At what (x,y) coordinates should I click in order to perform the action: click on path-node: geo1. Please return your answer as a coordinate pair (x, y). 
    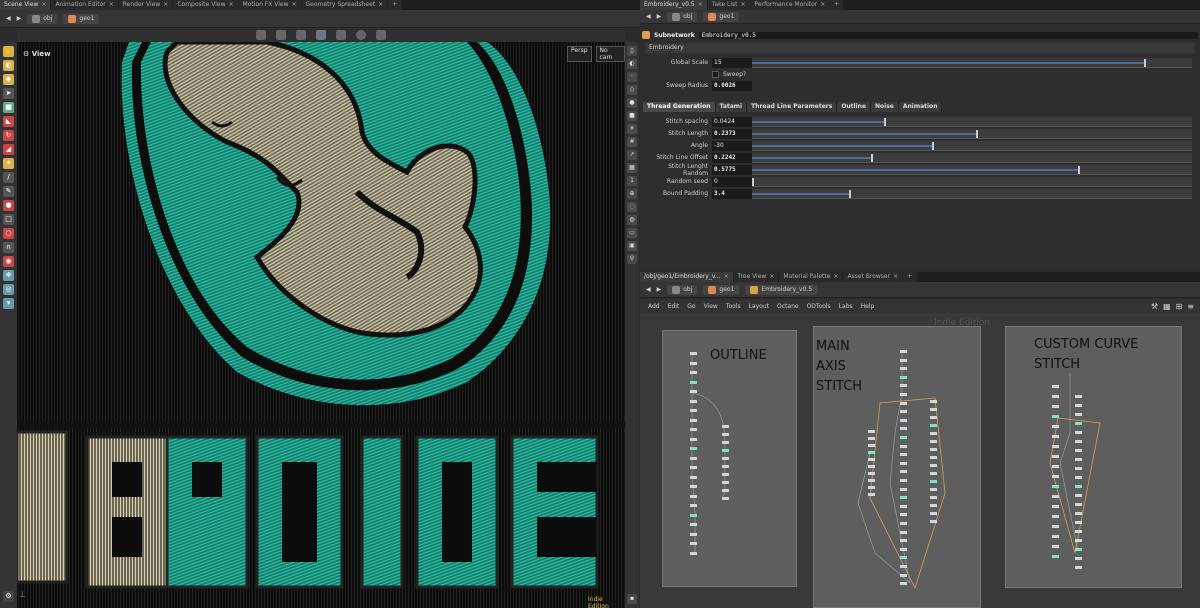
    Looking at the image, I should click on (81, 18).